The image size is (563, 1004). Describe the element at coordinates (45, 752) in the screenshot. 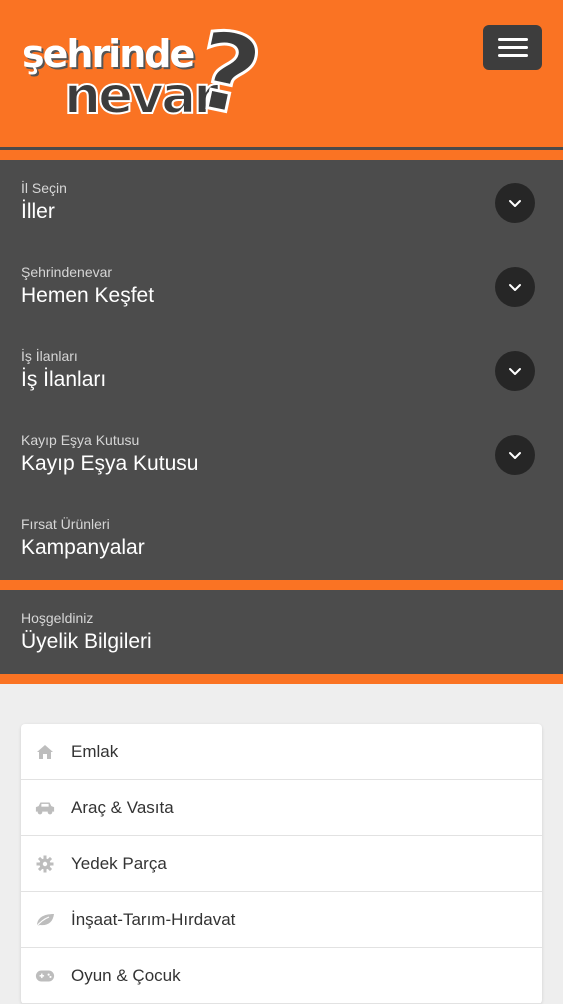

I see `home-icon` at that location.